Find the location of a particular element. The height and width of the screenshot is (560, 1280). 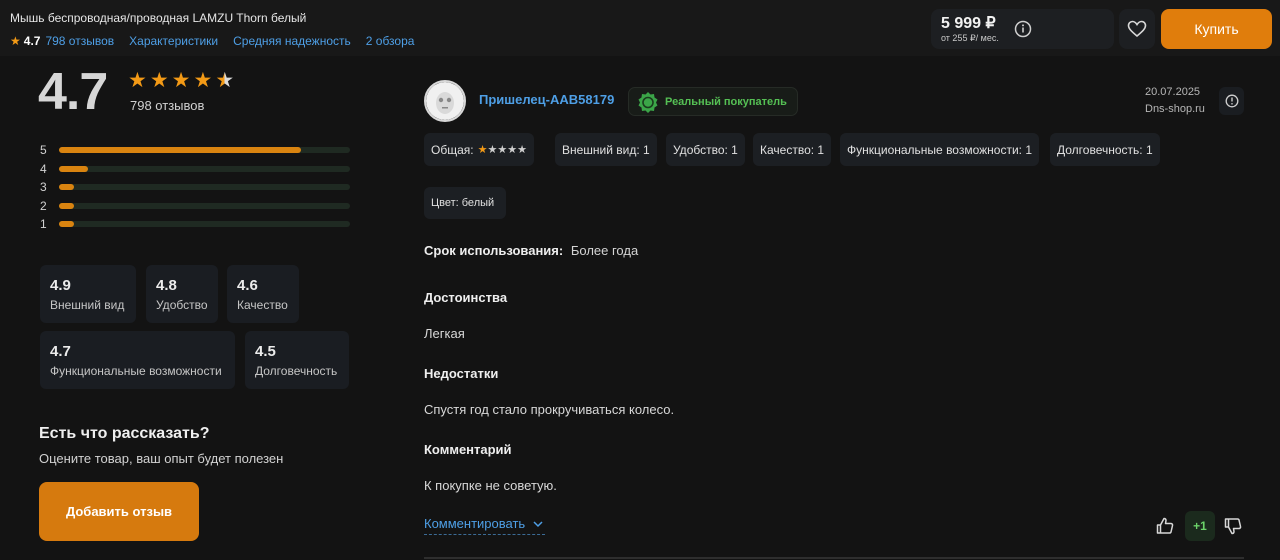

distribution-row: 3 is located at coordinates (195, 189).